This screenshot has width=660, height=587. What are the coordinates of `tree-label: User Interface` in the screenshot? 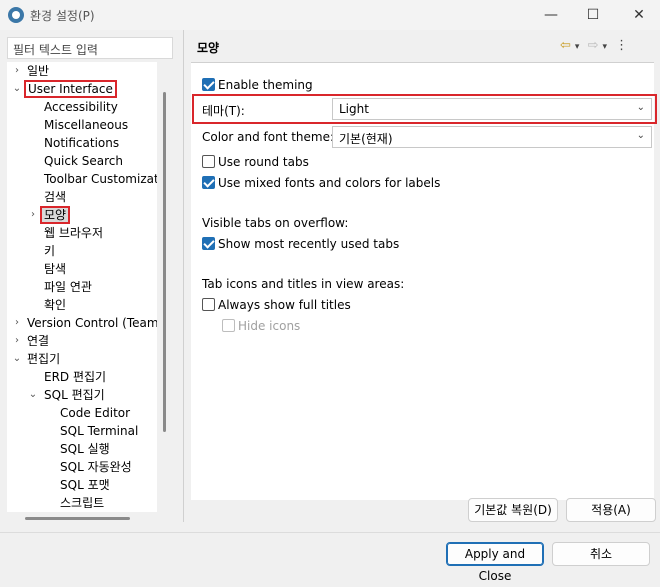 It's located at (70, 89).